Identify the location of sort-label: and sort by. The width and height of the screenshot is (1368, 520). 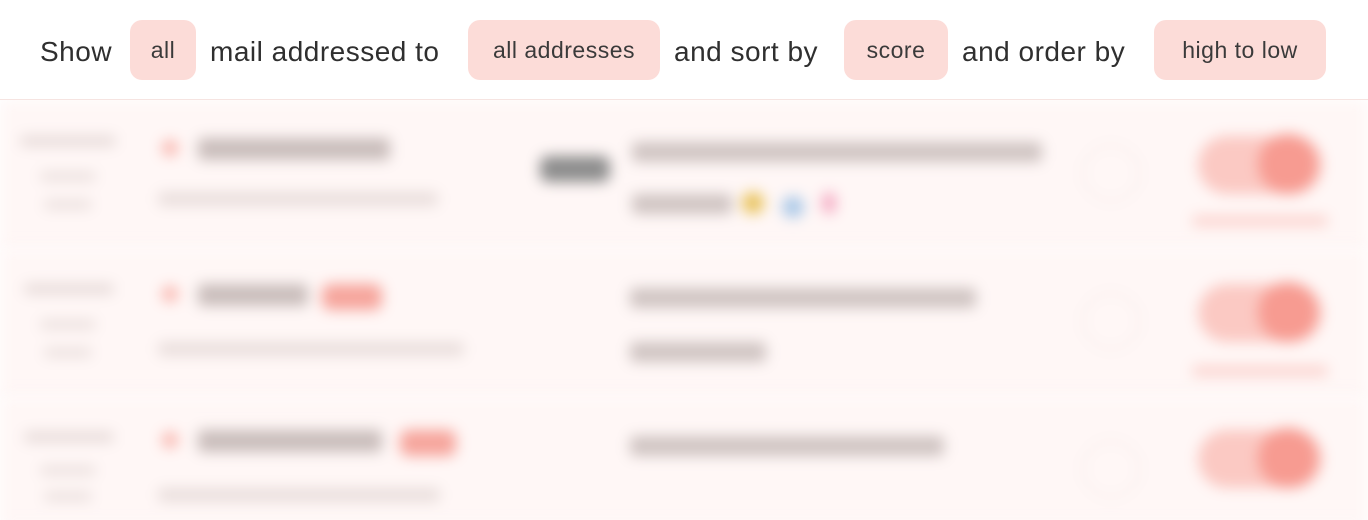
(746, 51).